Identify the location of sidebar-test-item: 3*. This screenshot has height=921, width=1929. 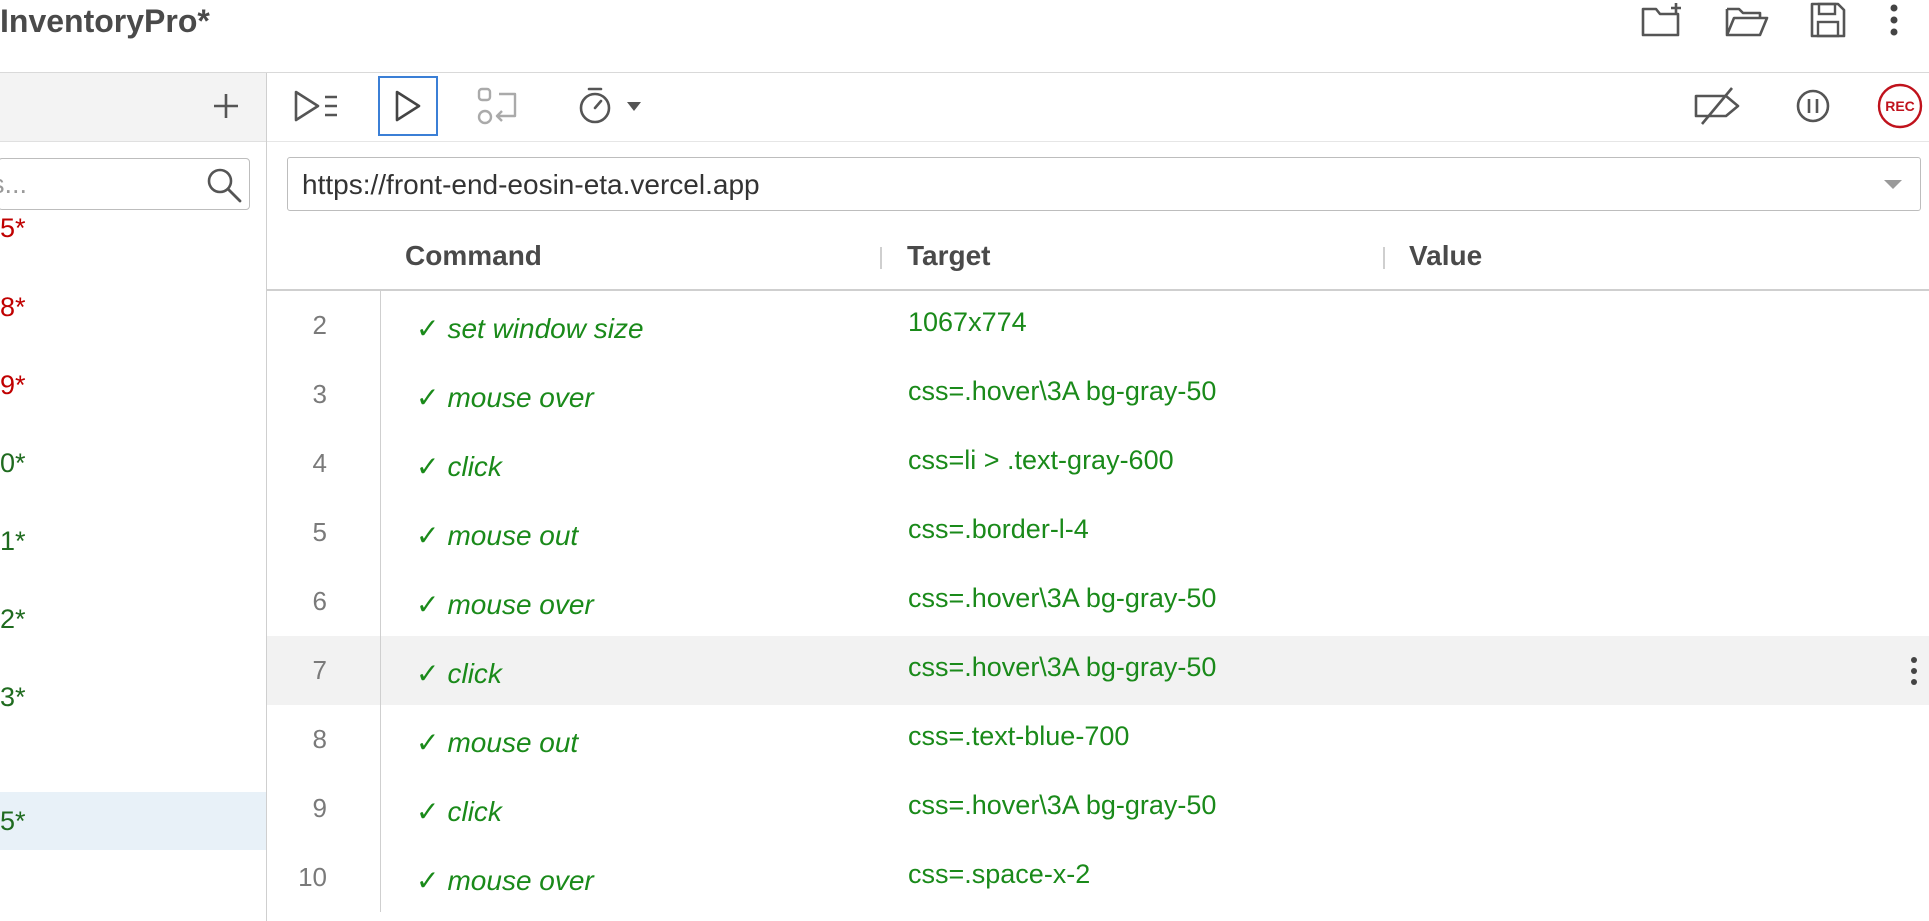
(133, 697).